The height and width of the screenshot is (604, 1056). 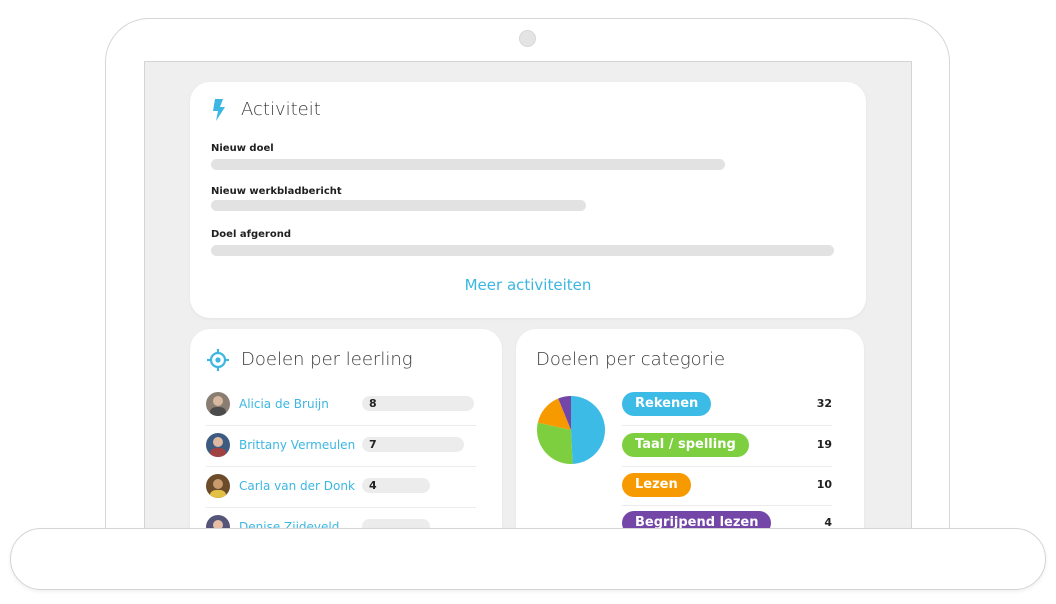 What do you see at coordinates (685, 445) in the screenshot?
I see `category-badge: Taal / spelling` at bounding box center [685, 445].